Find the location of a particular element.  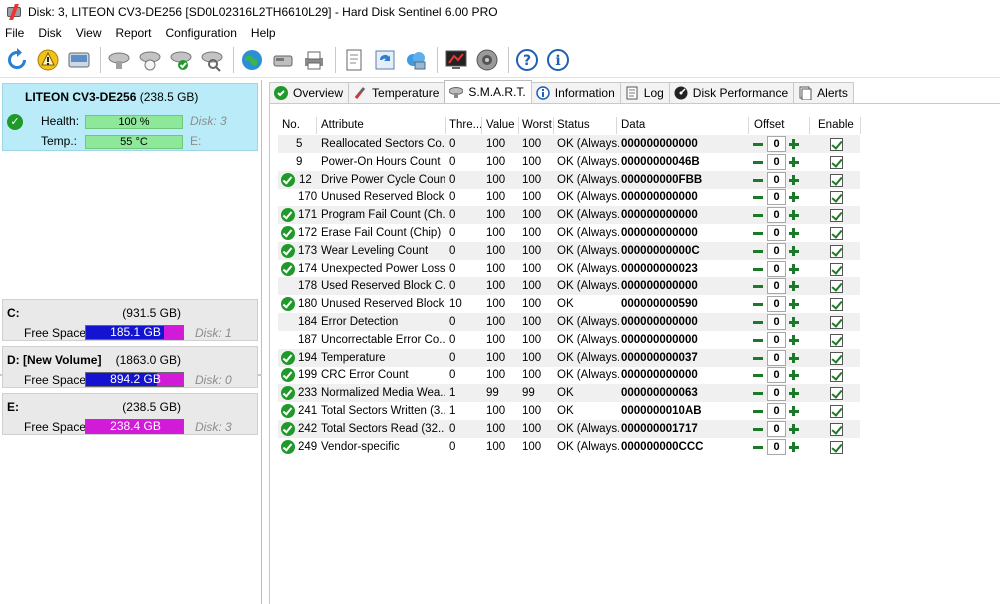

report-icon is located at coordinates (354, 60).